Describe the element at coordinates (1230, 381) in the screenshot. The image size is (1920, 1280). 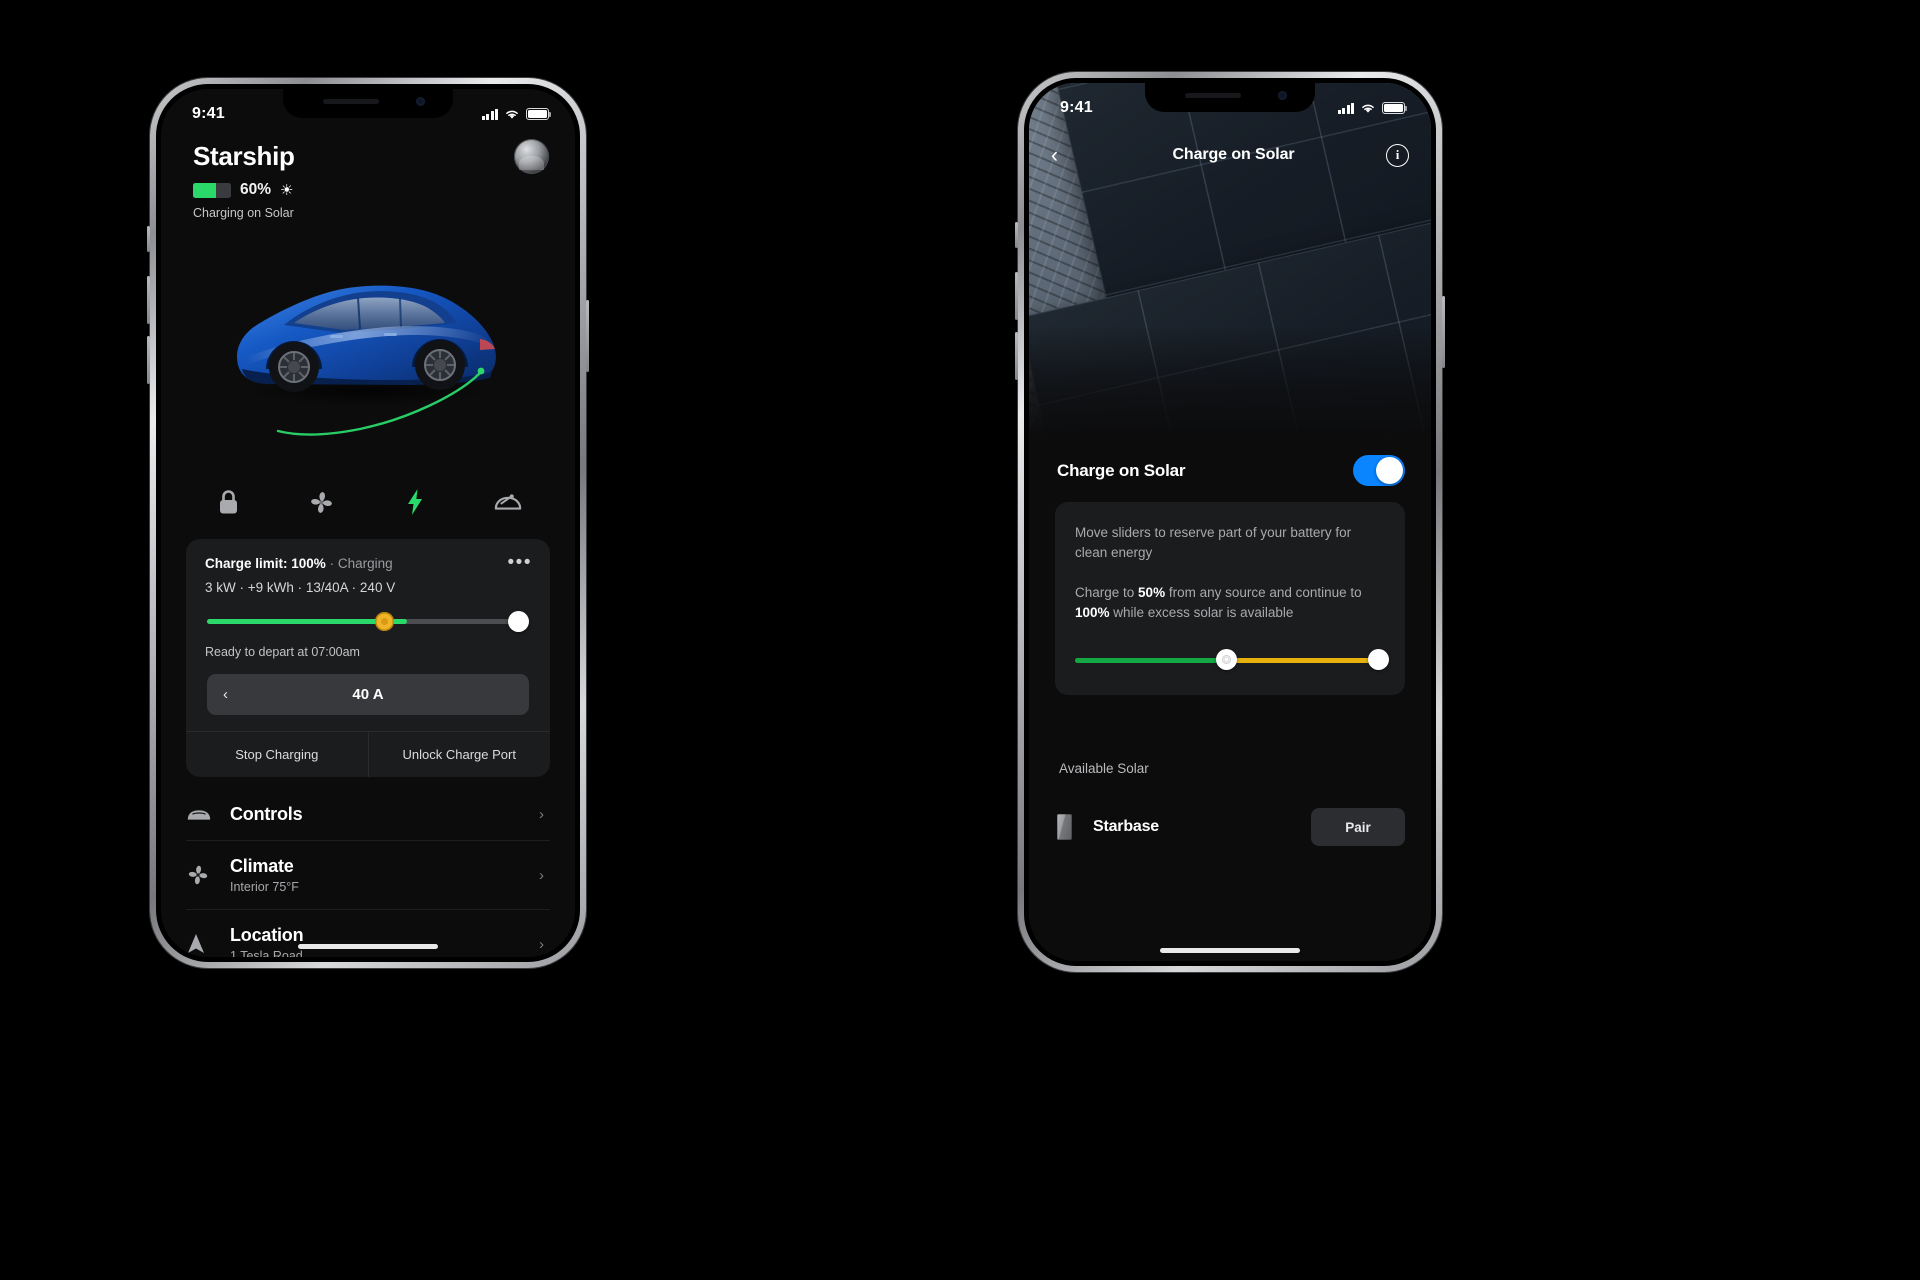
I see `hero-gradient-overlay` at that location.